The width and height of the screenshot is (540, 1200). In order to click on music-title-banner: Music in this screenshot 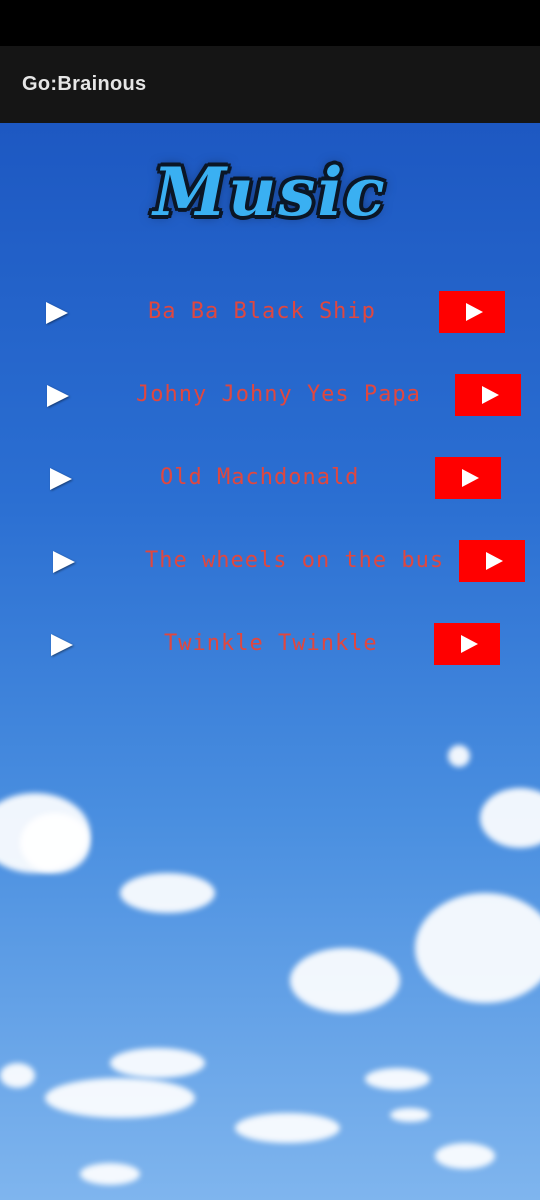, I will do `click(270, 192)`.